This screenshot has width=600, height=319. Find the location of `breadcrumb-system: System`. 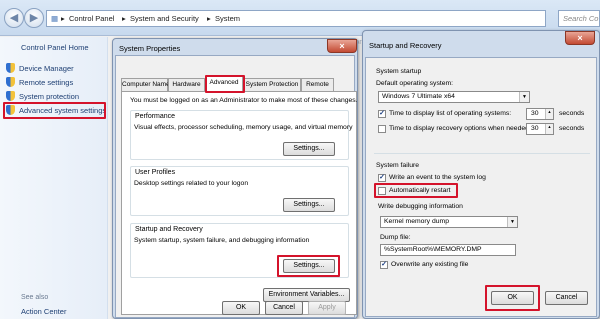

breadcrumb-system: System is located at coordinates (227, 18).